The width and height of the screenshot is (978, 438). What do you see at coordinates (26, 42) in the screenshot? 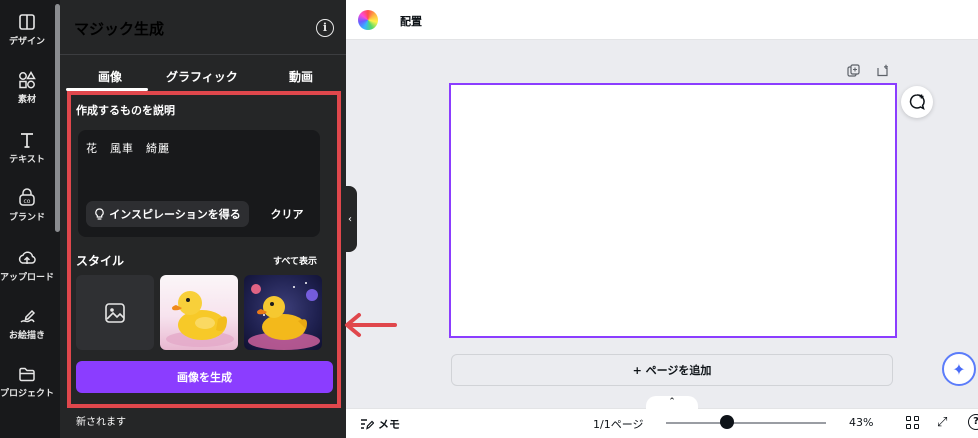
I see `rail-item-label: デザイン` at bounding box center [26, 42].